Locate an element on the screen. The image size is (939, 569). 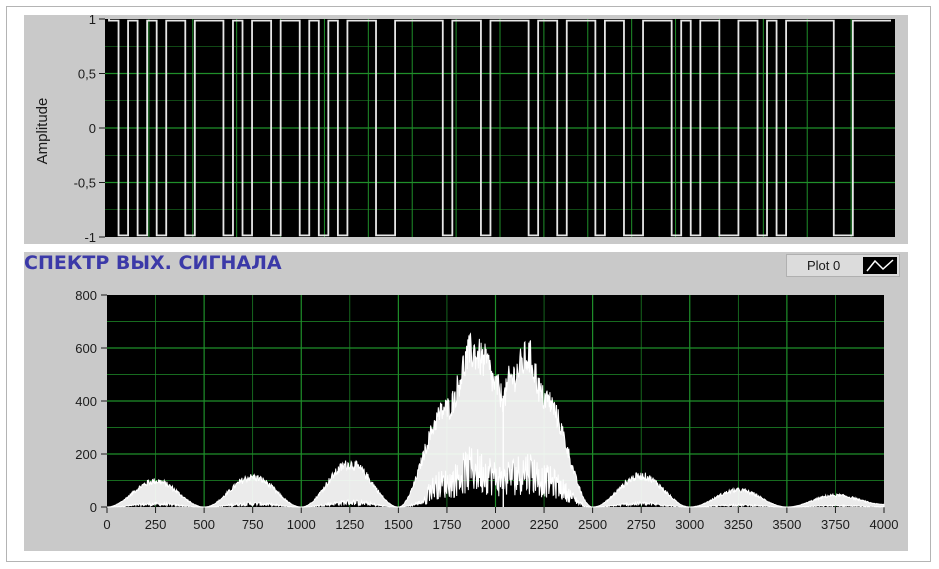
amplitude-y-axis-label: Amplitude is located at coordinates (42, 131).